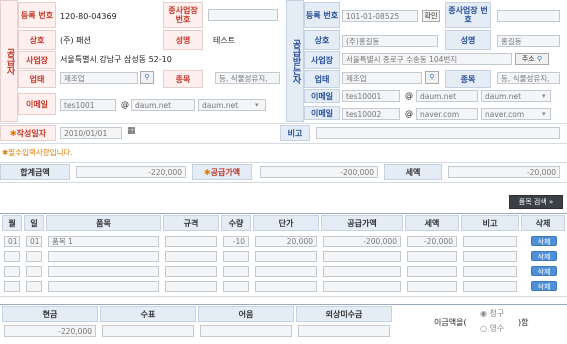 The image size is (567, 344). Describe the element at coordinates (492, 329) in the screenshot. I see `receipt-radio: ○ 영수` at that location.